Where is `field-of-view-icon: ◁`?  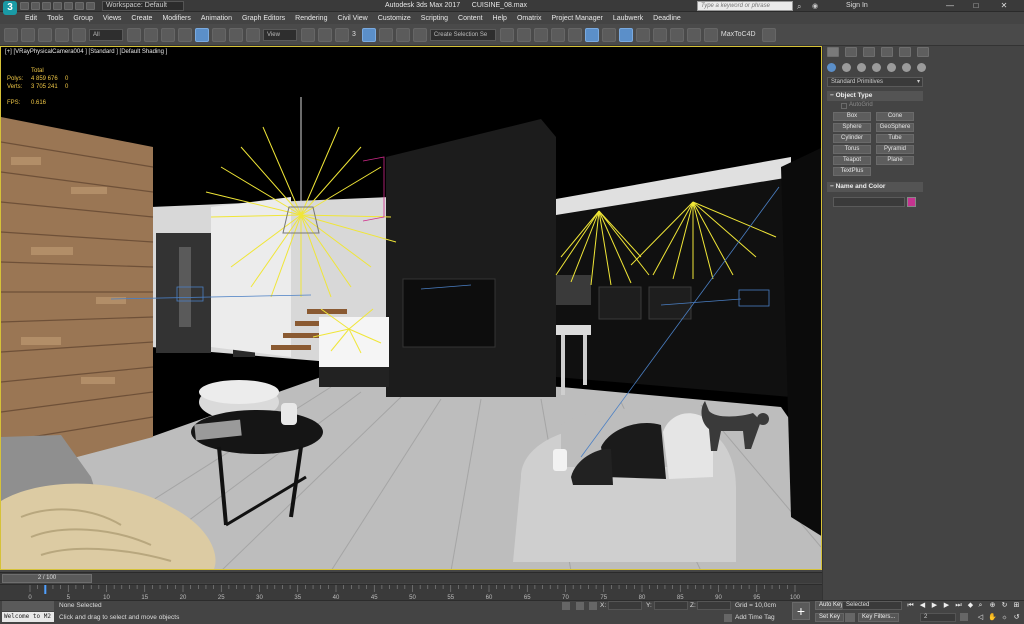 field-of-view-icon: ◁ is located at coordinates (980, 617).